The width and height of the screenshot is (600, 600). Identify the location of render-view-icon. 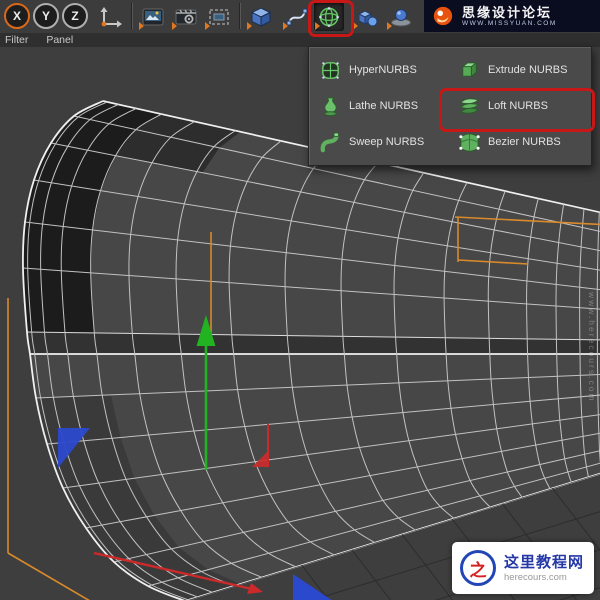
(153, 16).